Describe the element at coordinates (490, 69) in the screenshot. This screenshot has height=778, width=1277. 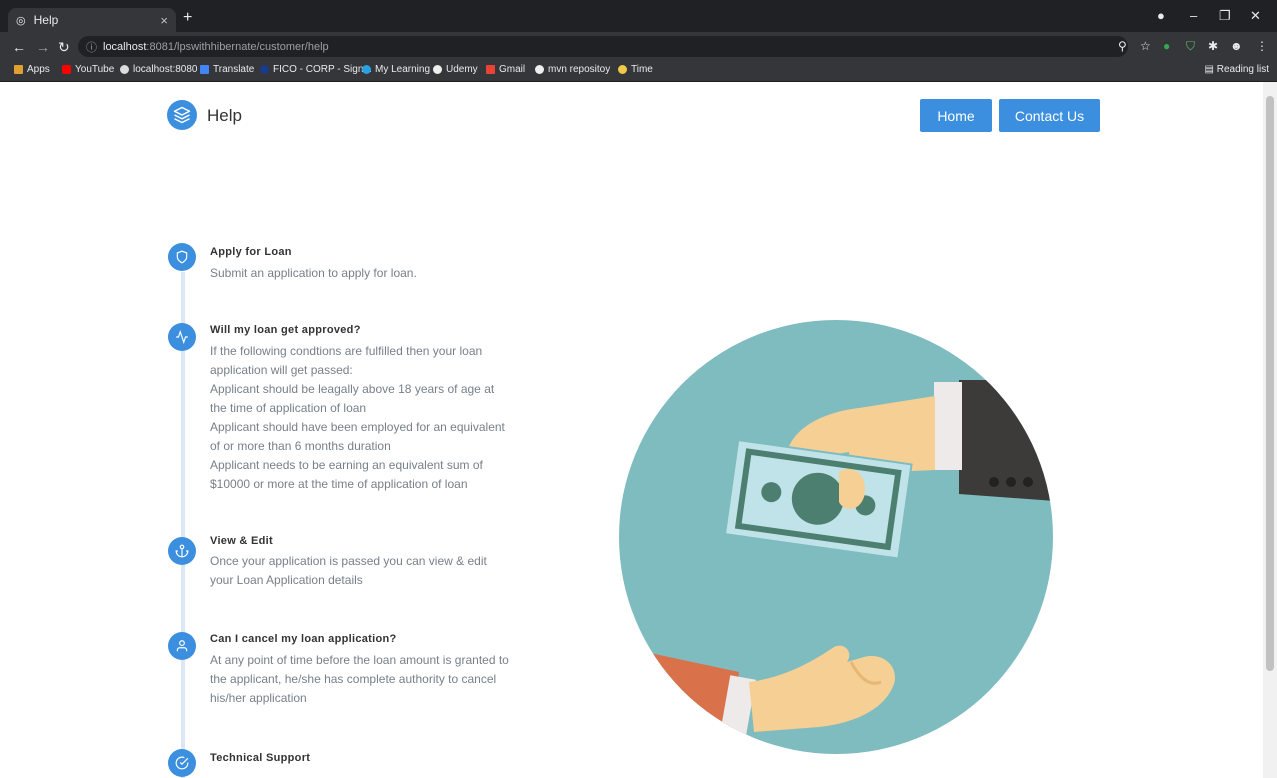
I see `gmail-icon` at that location.